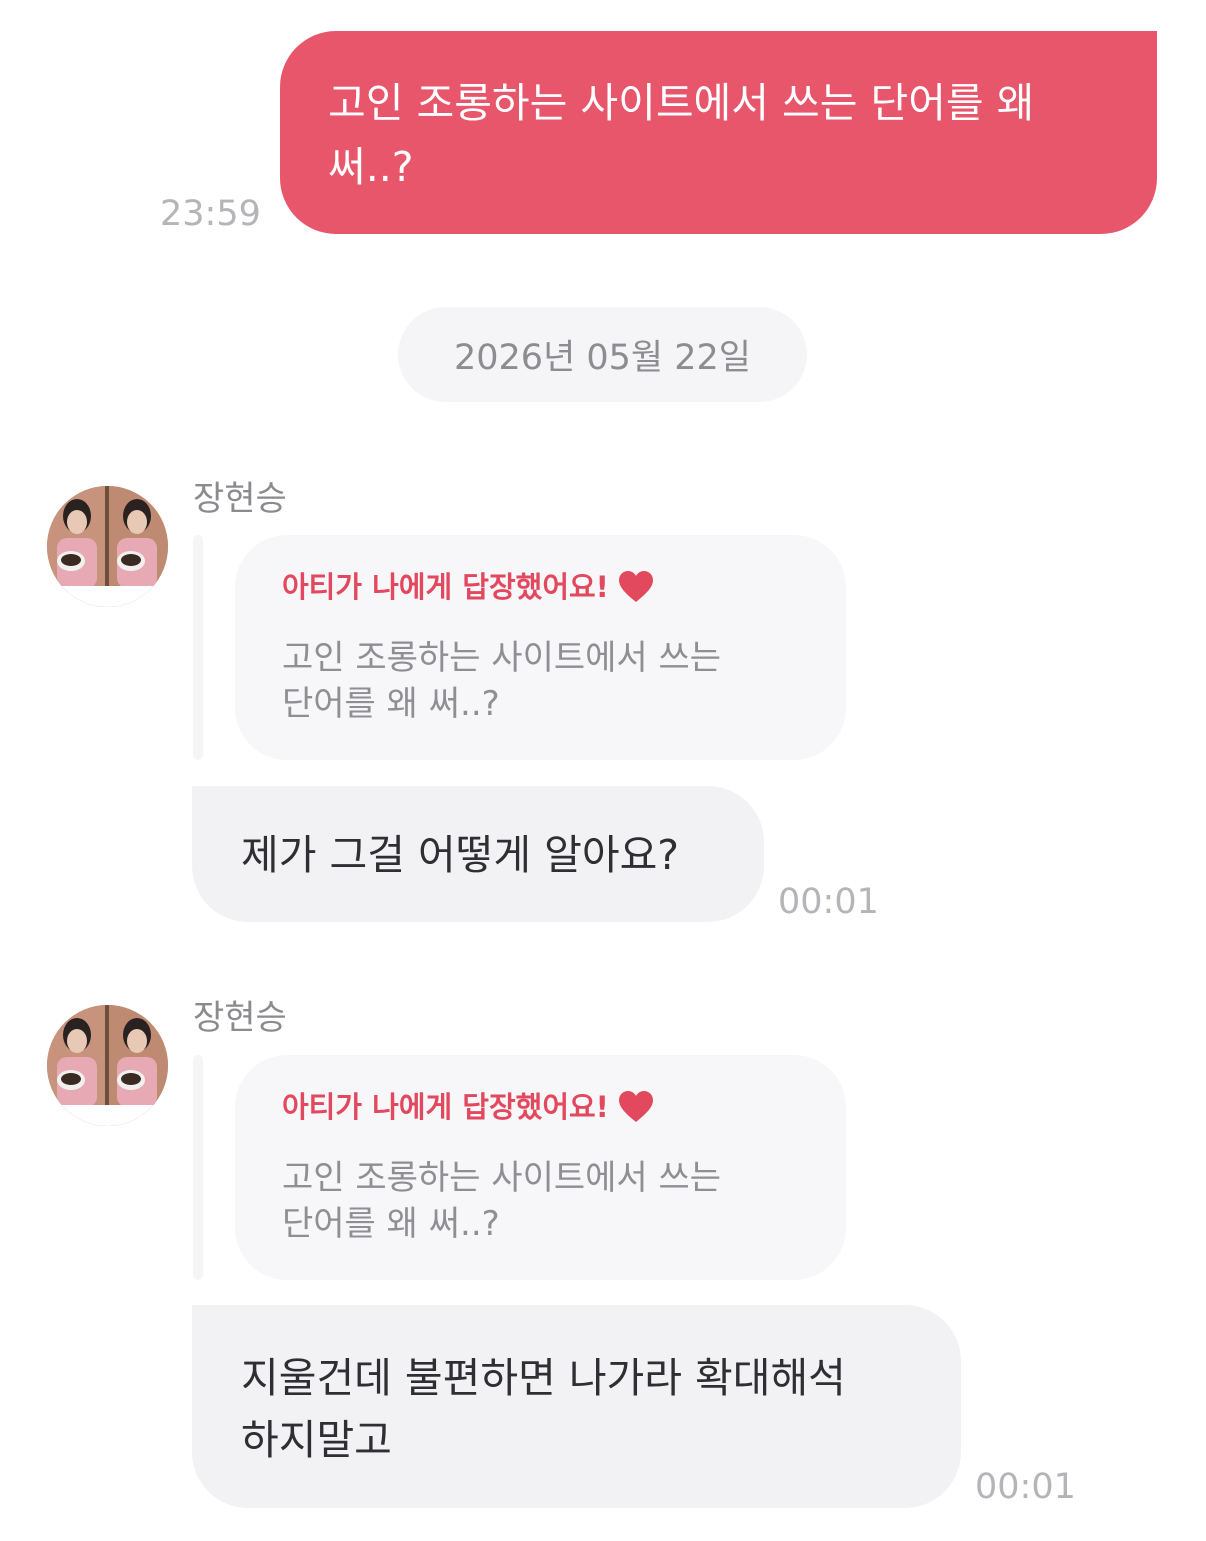  Describe the element at coordinates (602, 358) in the screenshot. I see `date-divider-label: 2026년 05월 22일` at that location.